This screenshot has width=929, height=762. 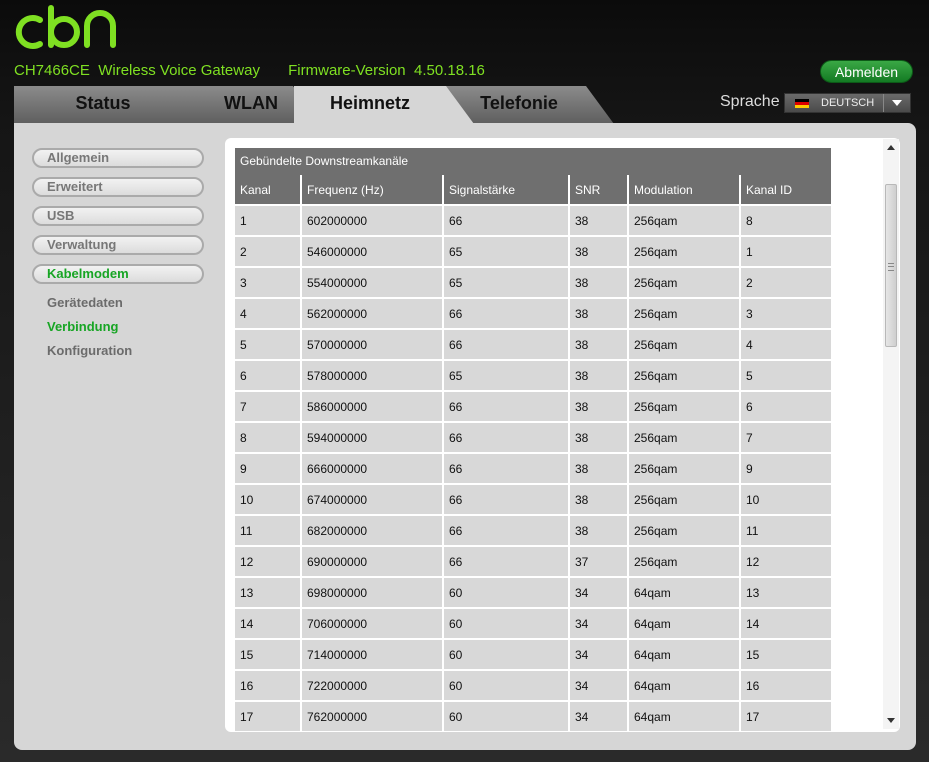 I want to click on col-header: Kanal ID, so click(x=785, y=190).